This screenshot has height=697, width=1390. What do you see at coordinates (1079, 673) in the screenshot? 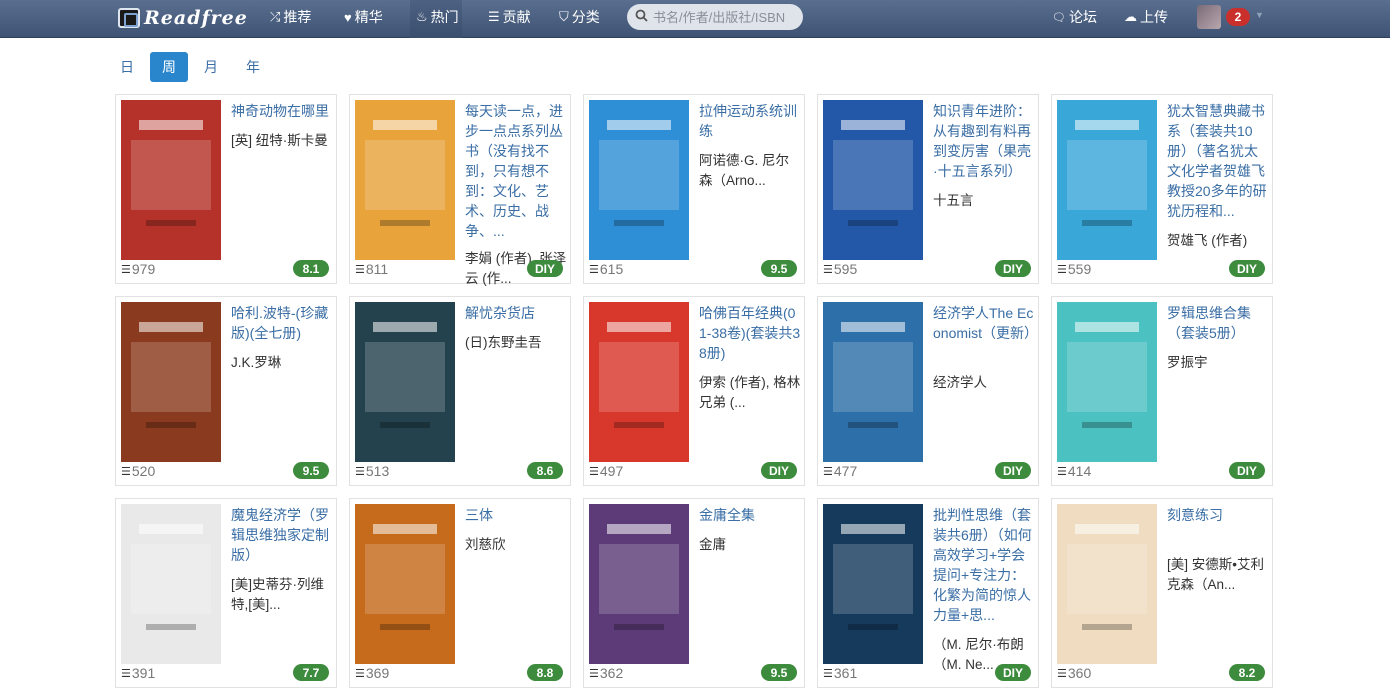
I see `book-count-value: 360` at bounding box center [1079, 673].